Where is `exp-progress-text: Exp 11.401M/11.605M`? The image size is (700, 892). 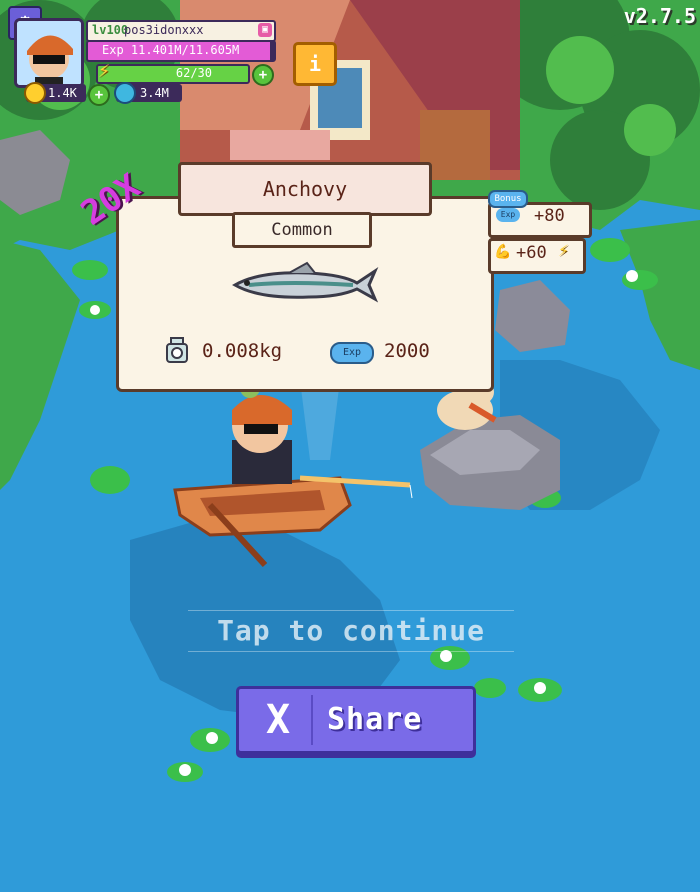
exp-progress-text: Exp 11.401M/11.605M is located at coordinates (171, 50).